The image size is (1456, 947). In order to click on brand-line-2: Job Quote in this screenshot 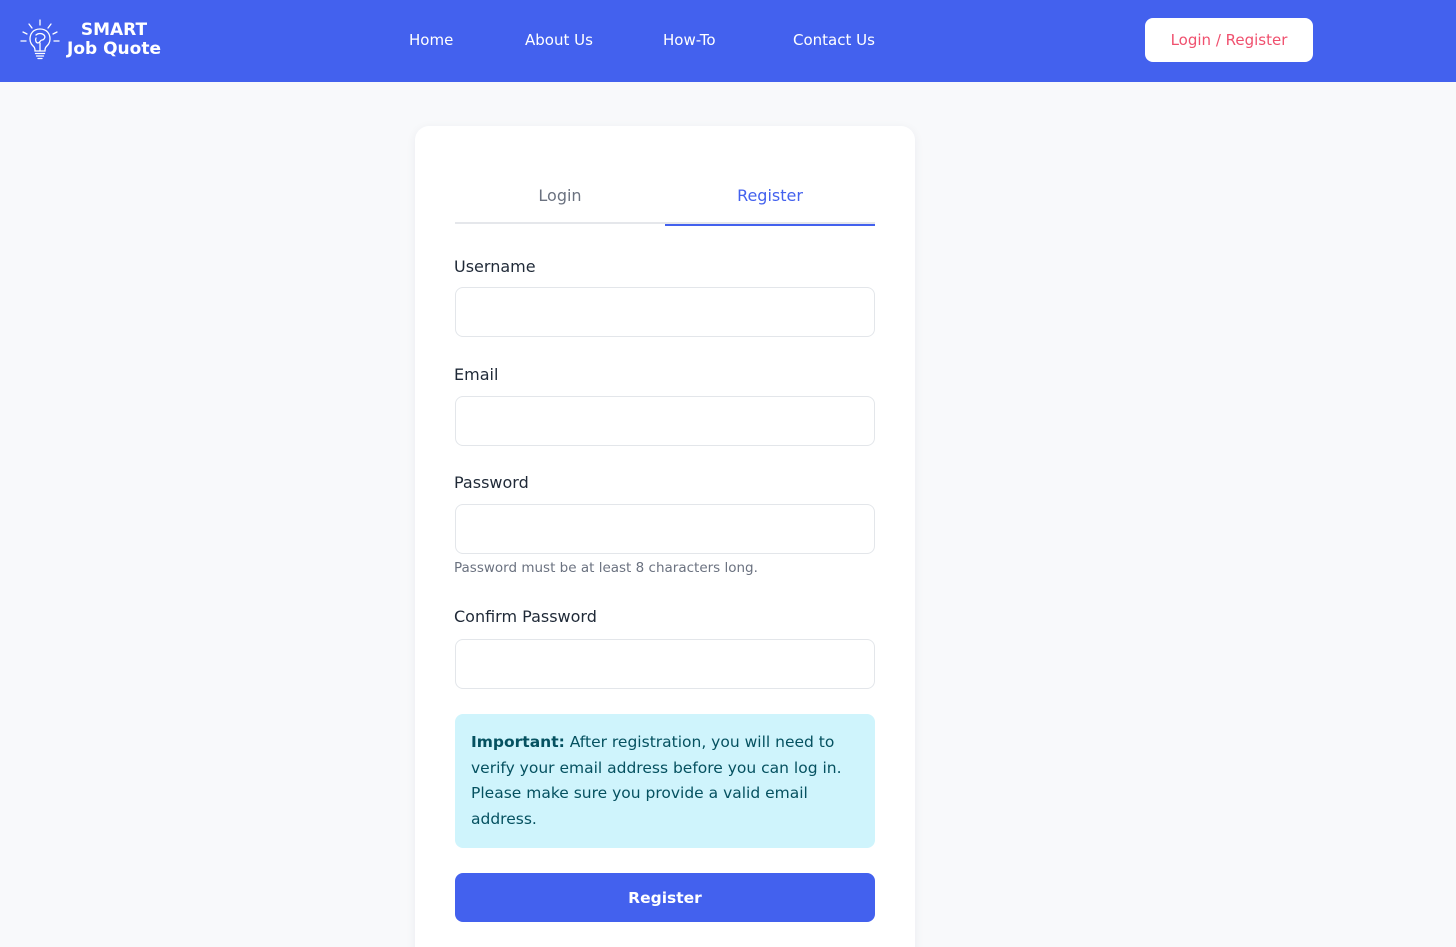, I will do `click(114, 49)`.